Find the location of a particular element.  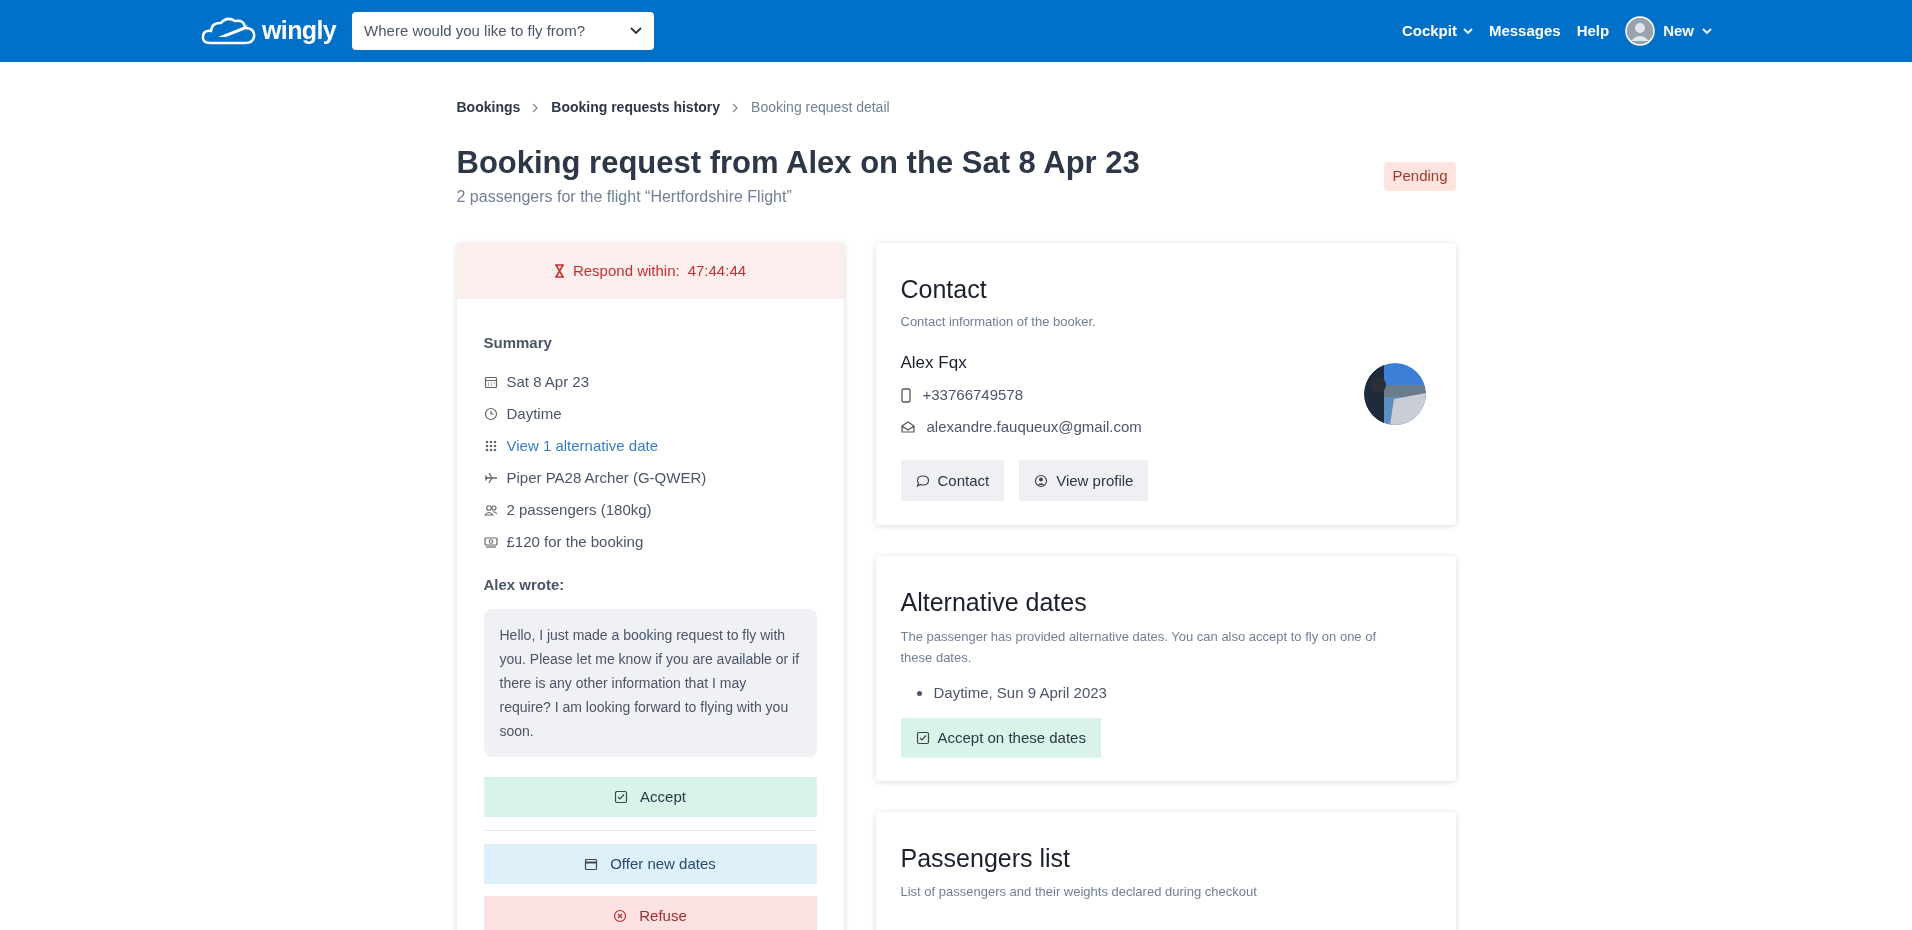

nav-link: Help is located at coordinates (1593, 31).